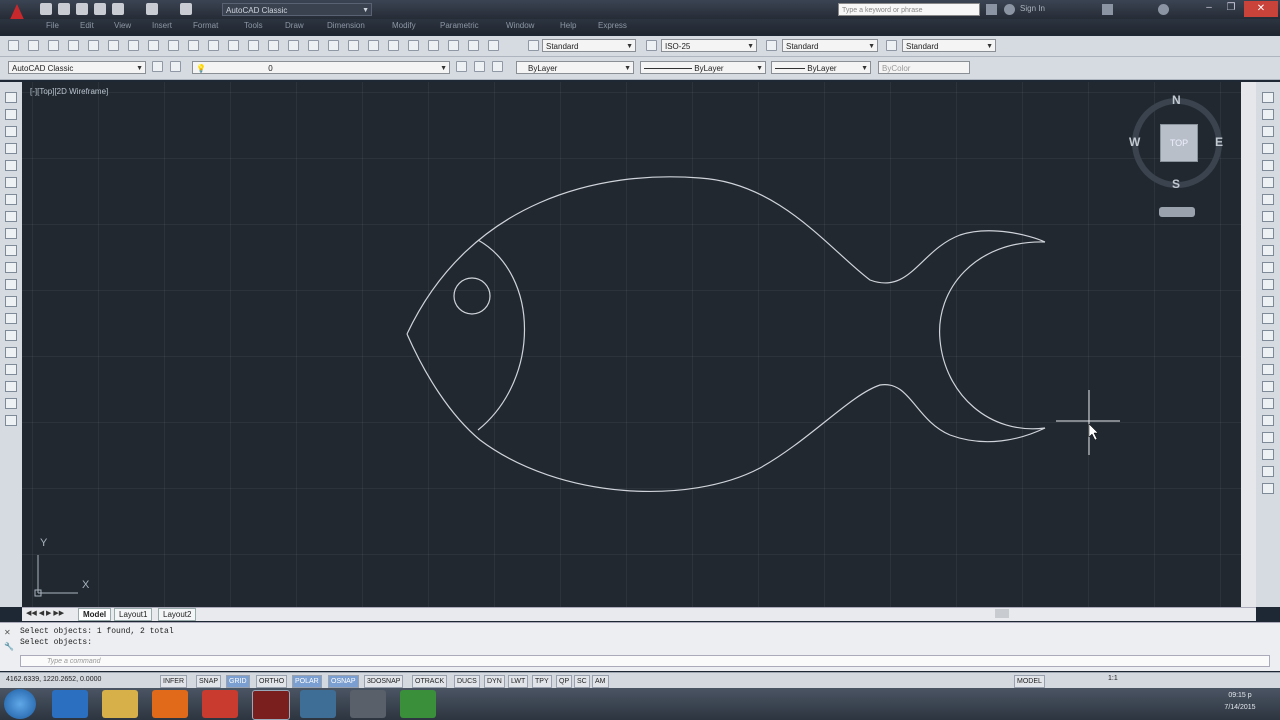 The height and width of the screenshot is (720, 1280). I want to click on annotation-scale: 1:1, so click(1113, 678).